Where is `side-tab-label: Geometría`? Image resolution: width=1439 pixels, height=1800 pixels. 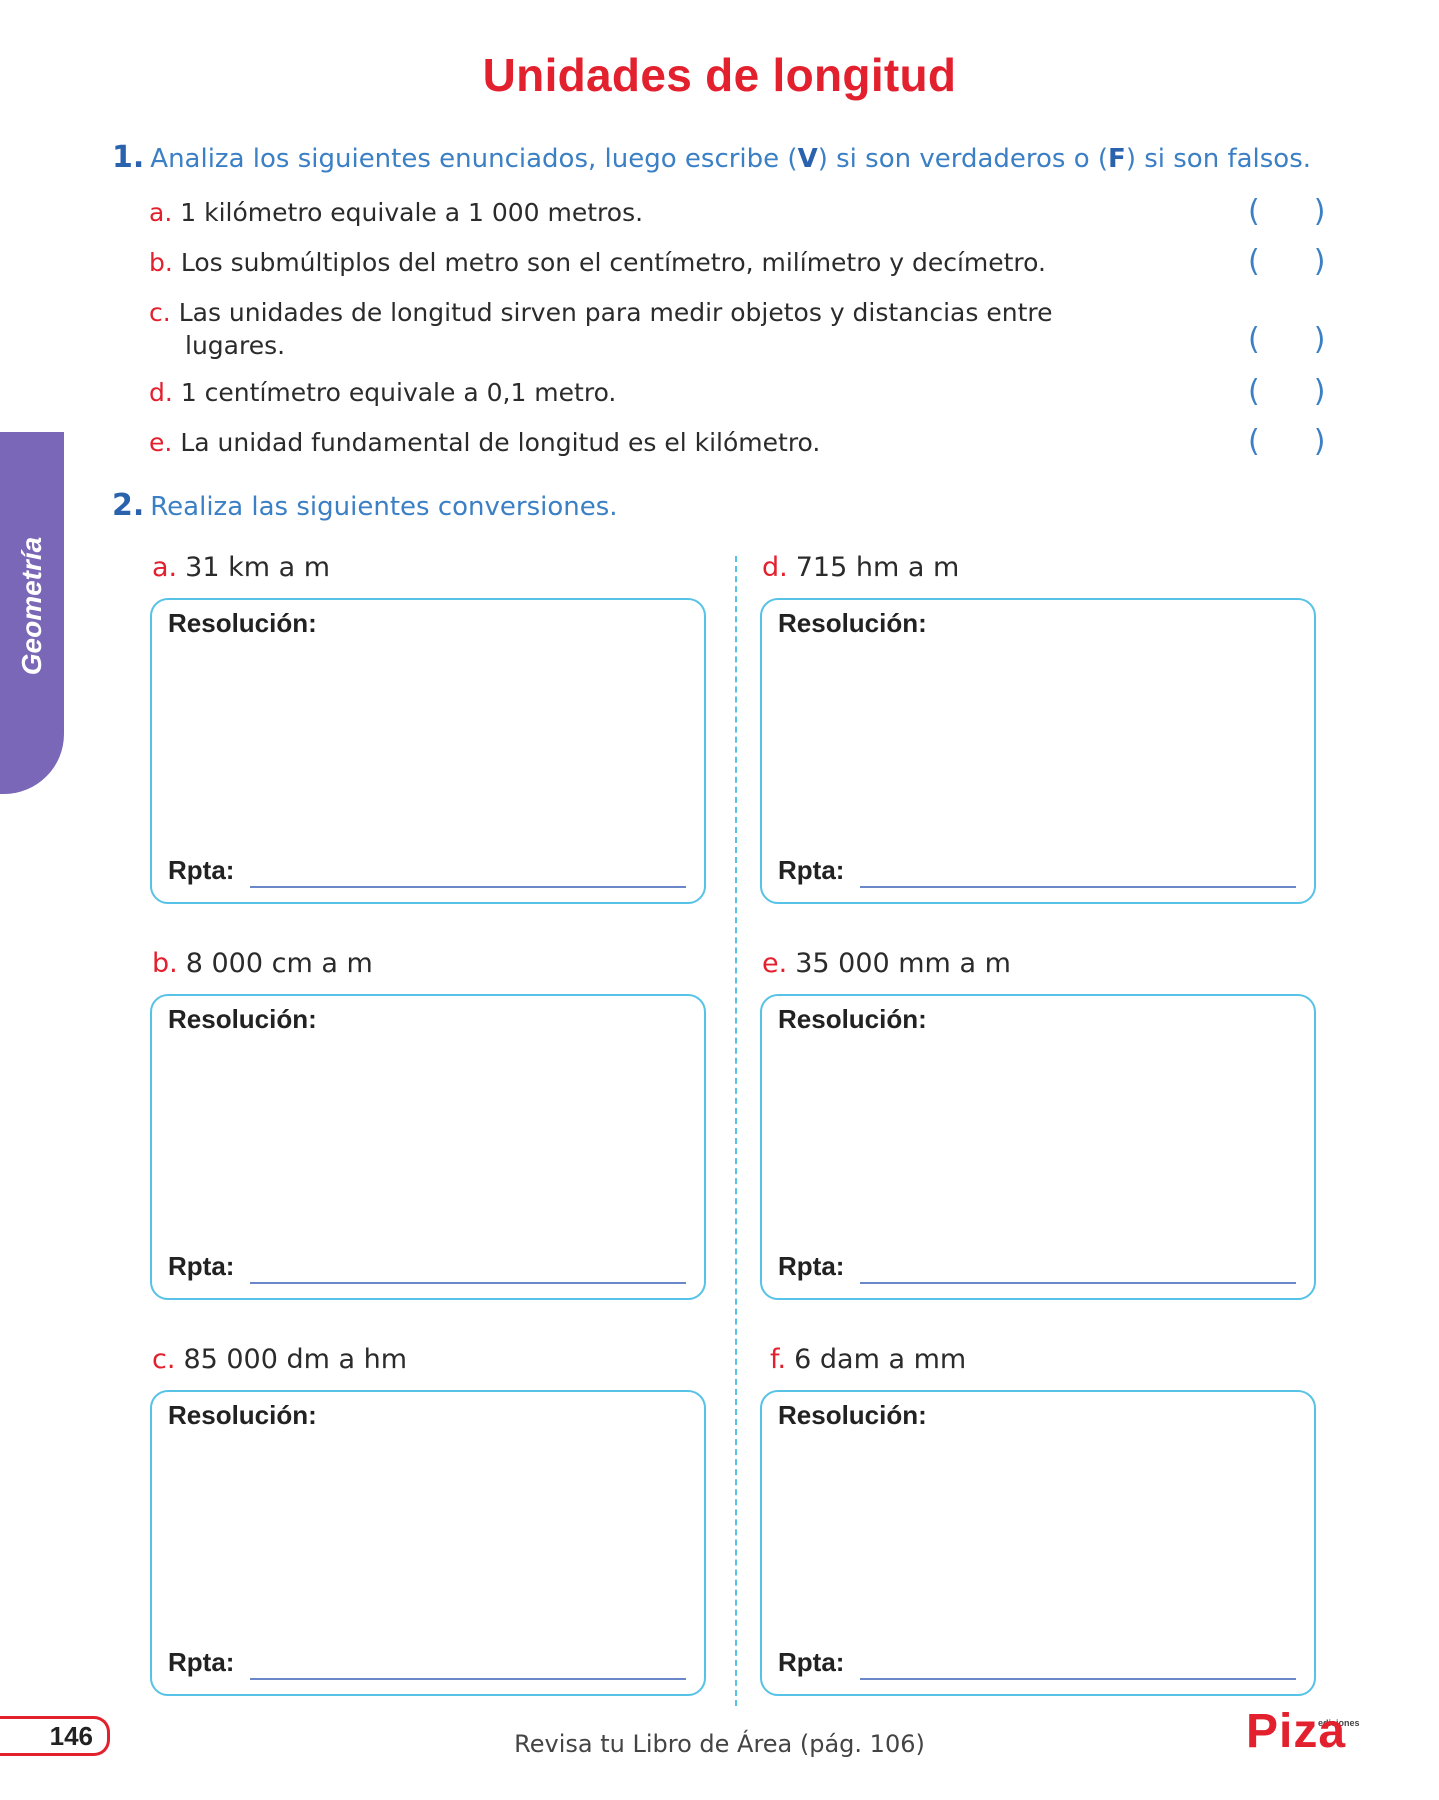
side-tab-label: Geometría is located at coordinates (31, 606).